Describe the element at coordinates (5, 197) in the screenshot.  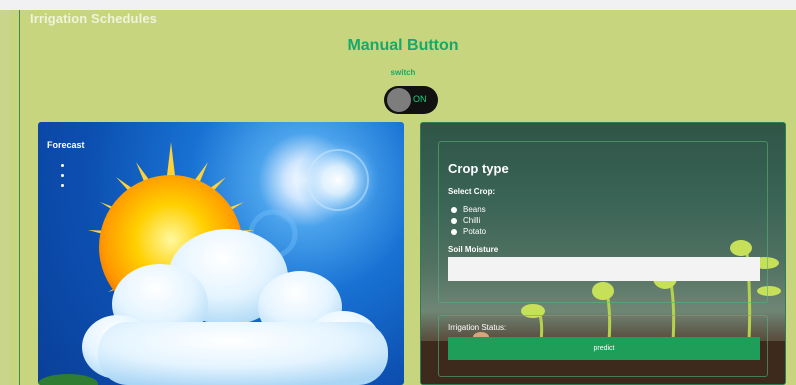
I see `left-margin` at that location.